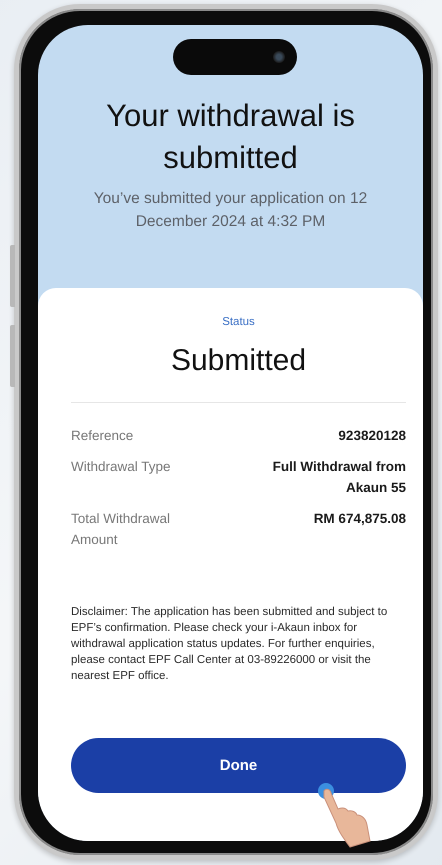 Image resolution: width=442 pixels, height=865 pixels. I want to click on detail-value: 923820128, so click(371, 436).